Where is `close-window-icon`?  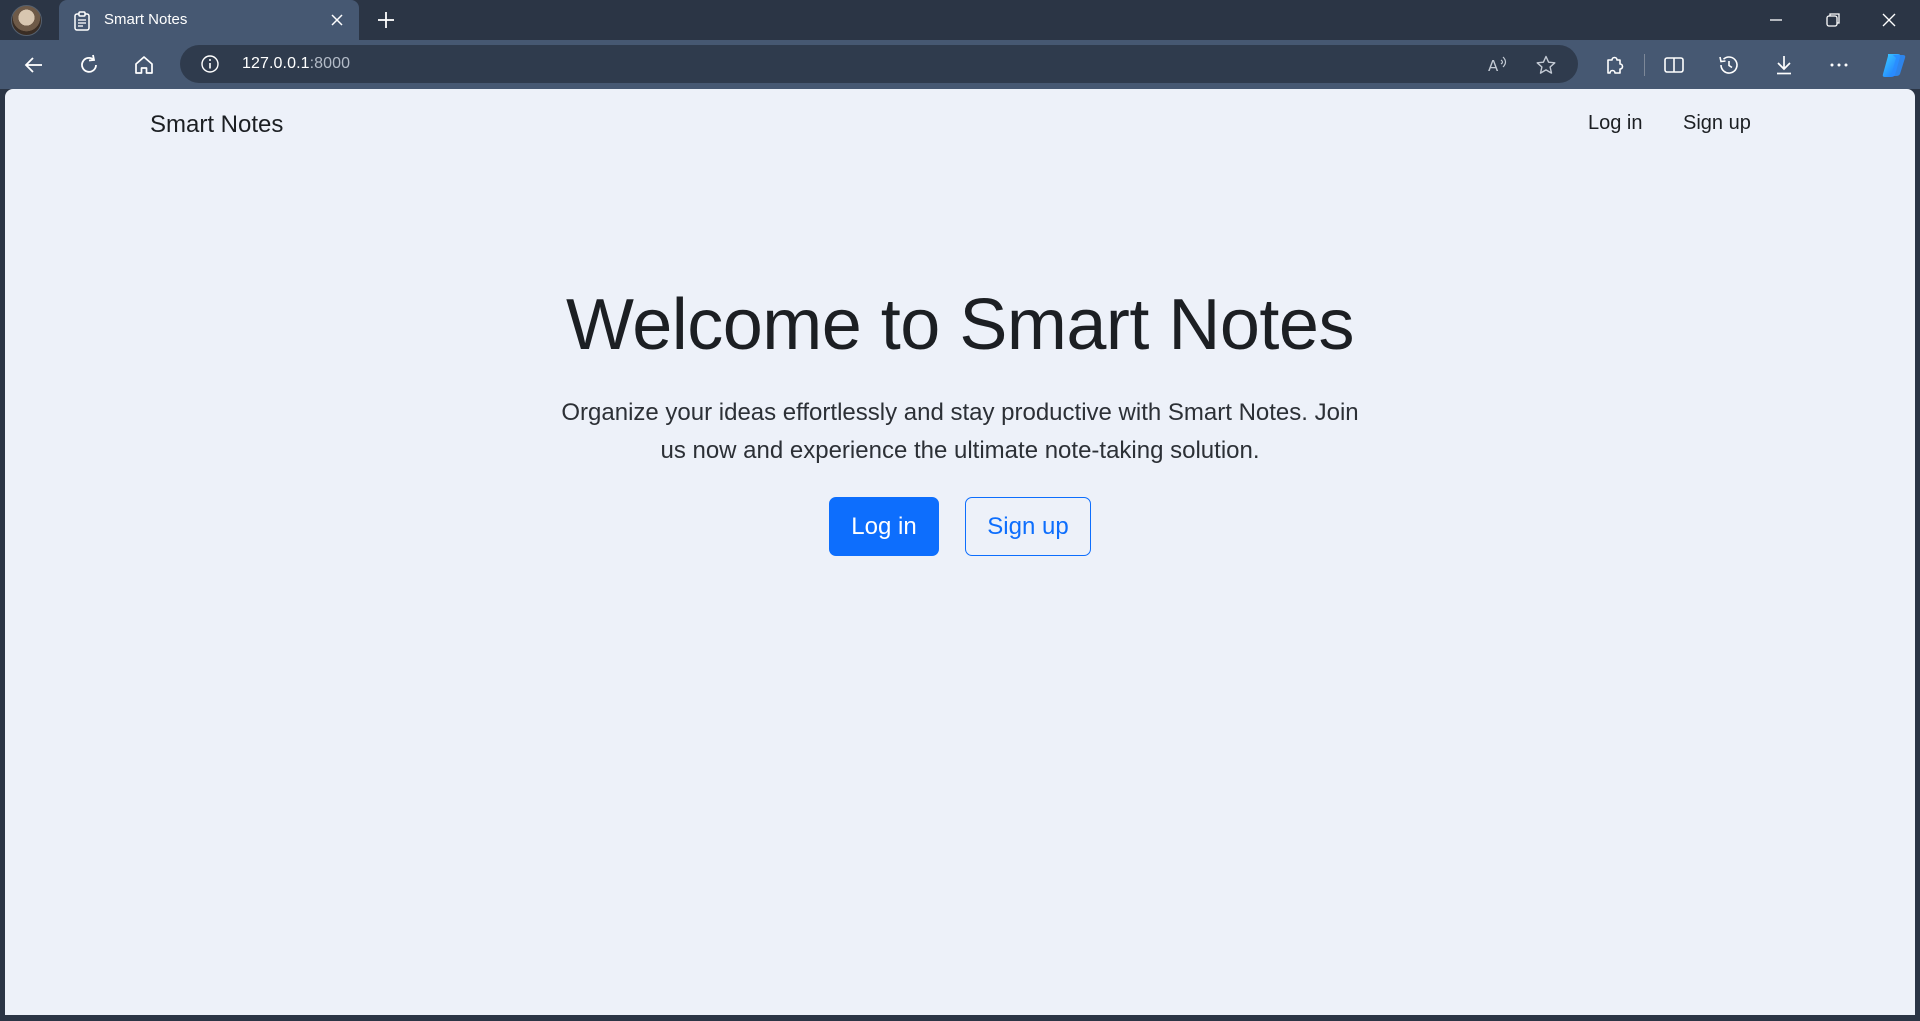
close-window-icon is located at coordinates (1889, 20).